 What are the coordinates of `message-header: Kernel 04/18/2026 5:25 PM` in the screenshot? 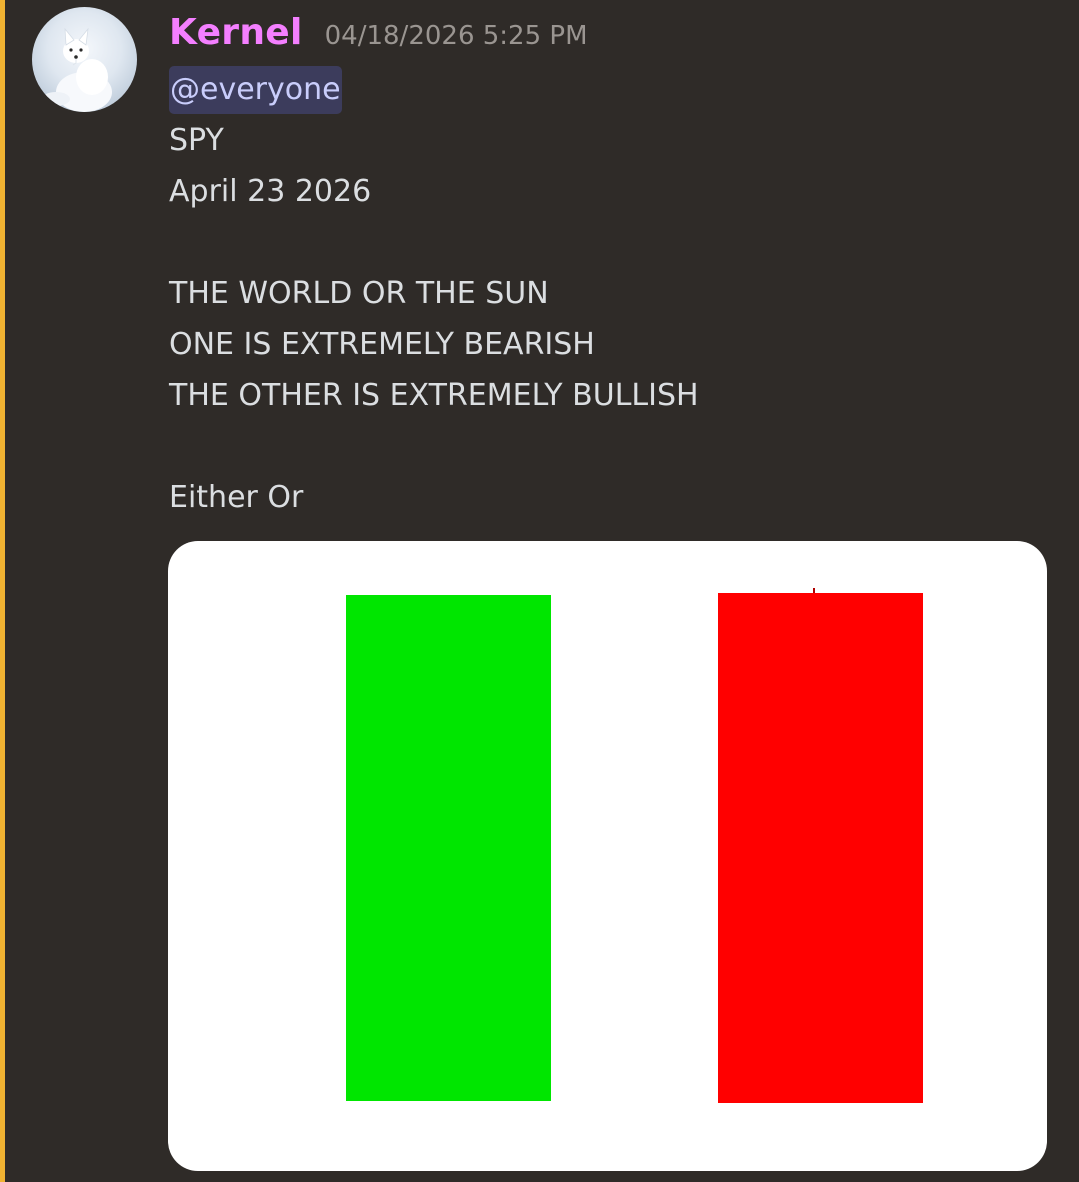 It's located at (378, 37).